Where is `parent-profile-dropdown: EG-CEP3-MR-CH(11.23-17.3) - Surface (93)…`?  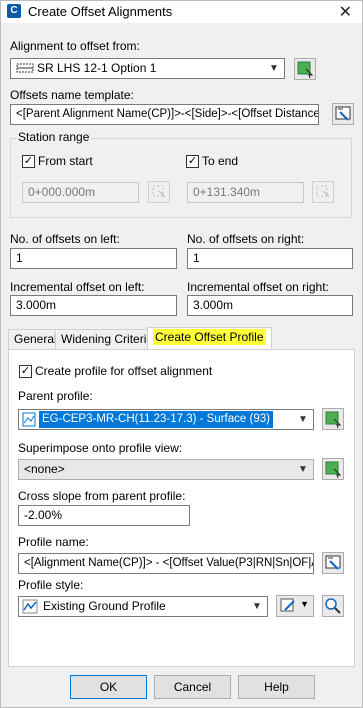 parent-profile-dropdown: EG-CEP3-MR-CH(11.23-17.3) - Surface (93)… is located at coordinates (166, 419).